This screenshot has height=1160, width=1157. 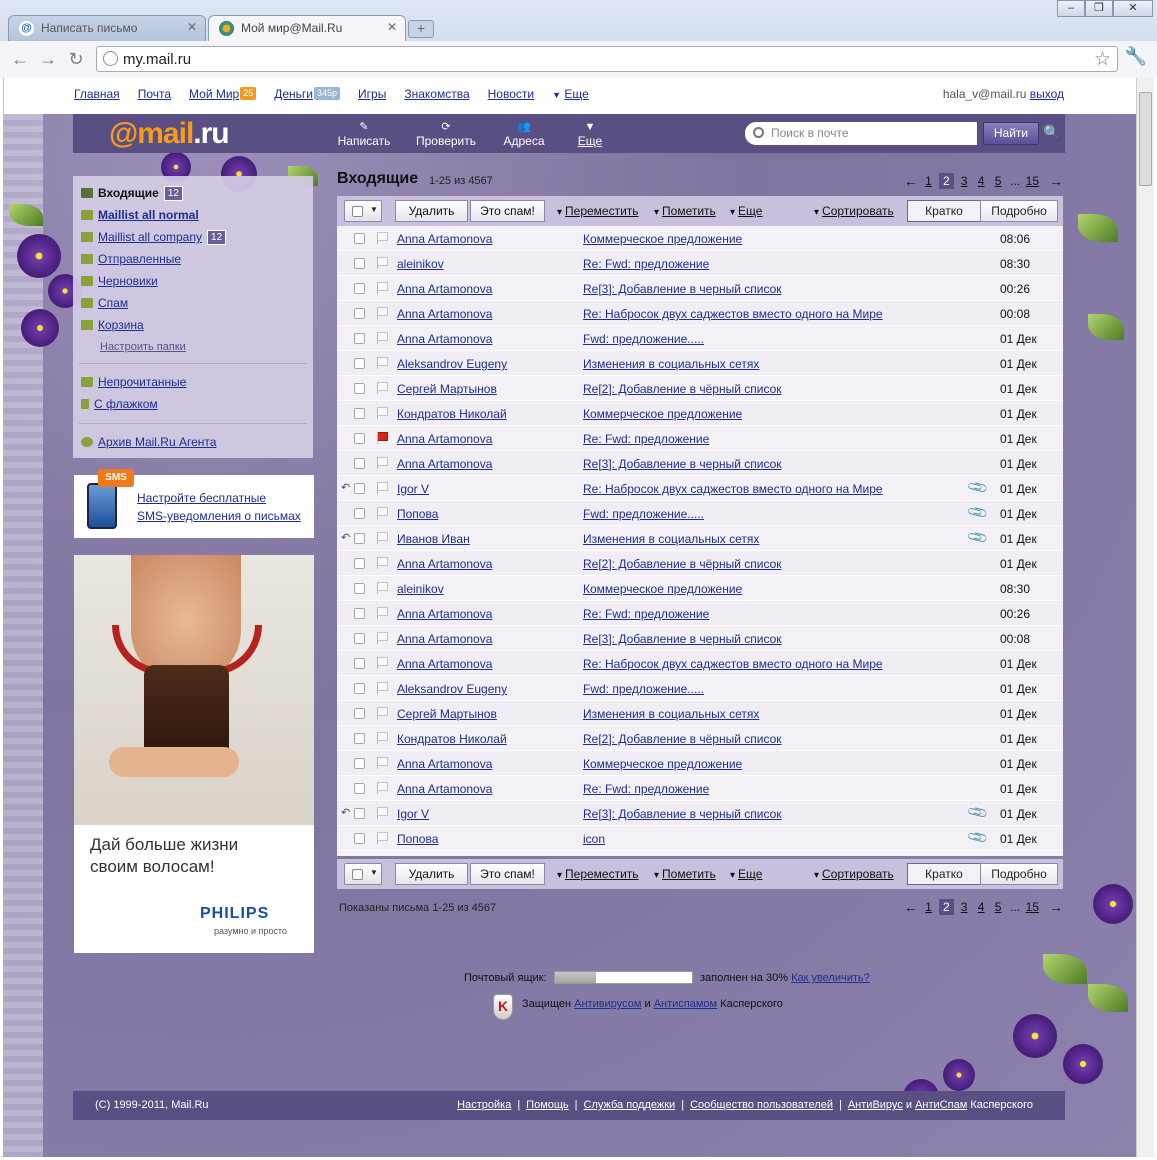 What do you see at coordinates (1011, 133) in the screenshot?
I see `search-button: Найти` at bounding box center [1011, 133].